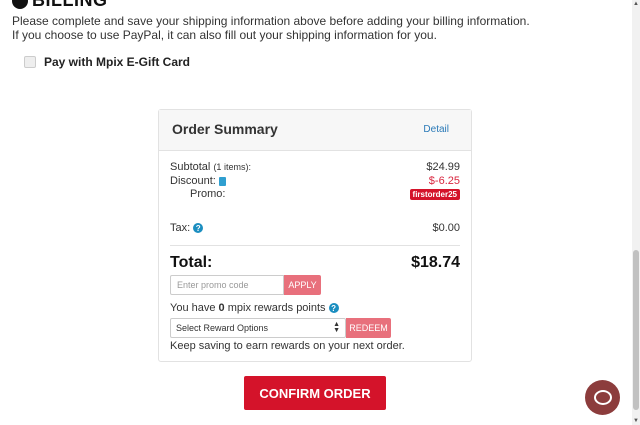  What do you see at coordinates (227, 285) in the screenshot?
I see `promo-code-input: Enter promo code` at bounding box center [227, 285].